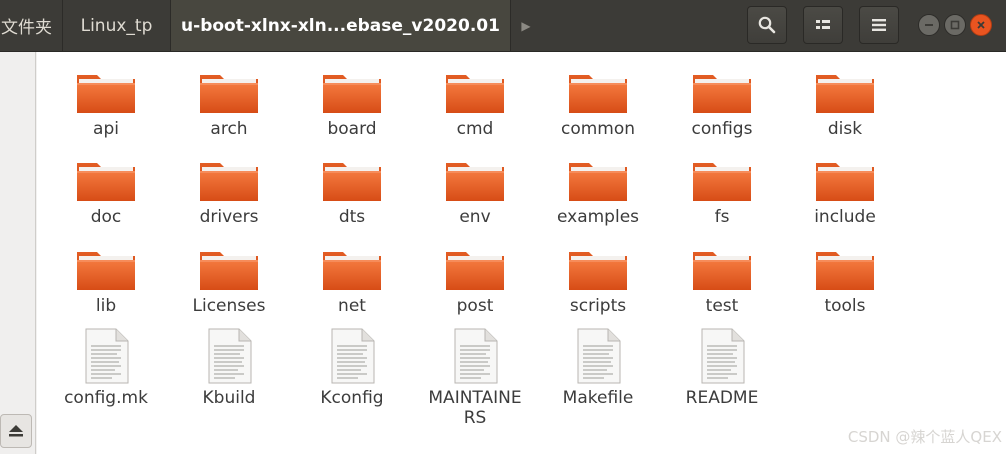 The height and width of the screenshot is (454, 1006). What do you see at coordinates (229, 368) in the screenshot?
I see `file-item: Kbuild` at bounding box center [229, 368].